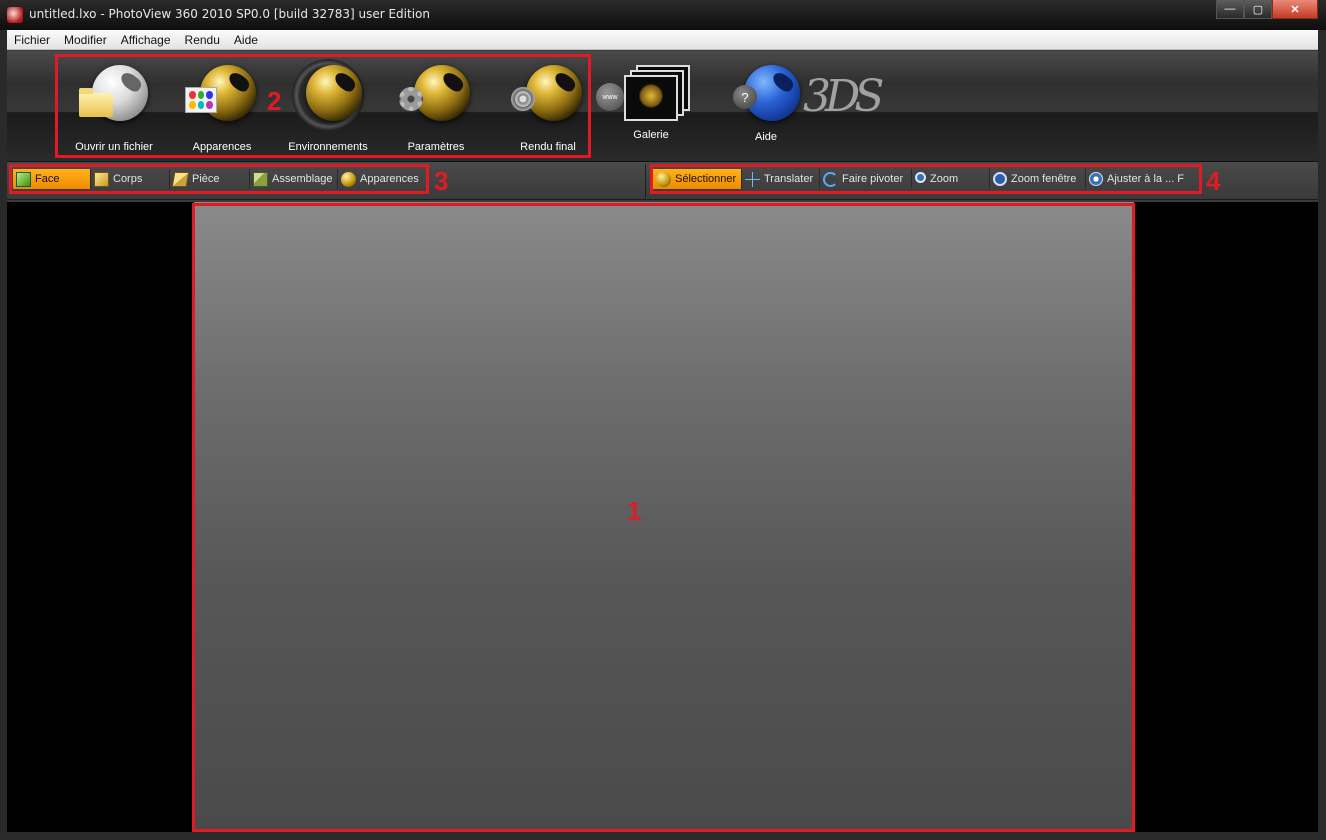 The image size is (1326, 840). I want to click on gear-icon, so click(411, 99).